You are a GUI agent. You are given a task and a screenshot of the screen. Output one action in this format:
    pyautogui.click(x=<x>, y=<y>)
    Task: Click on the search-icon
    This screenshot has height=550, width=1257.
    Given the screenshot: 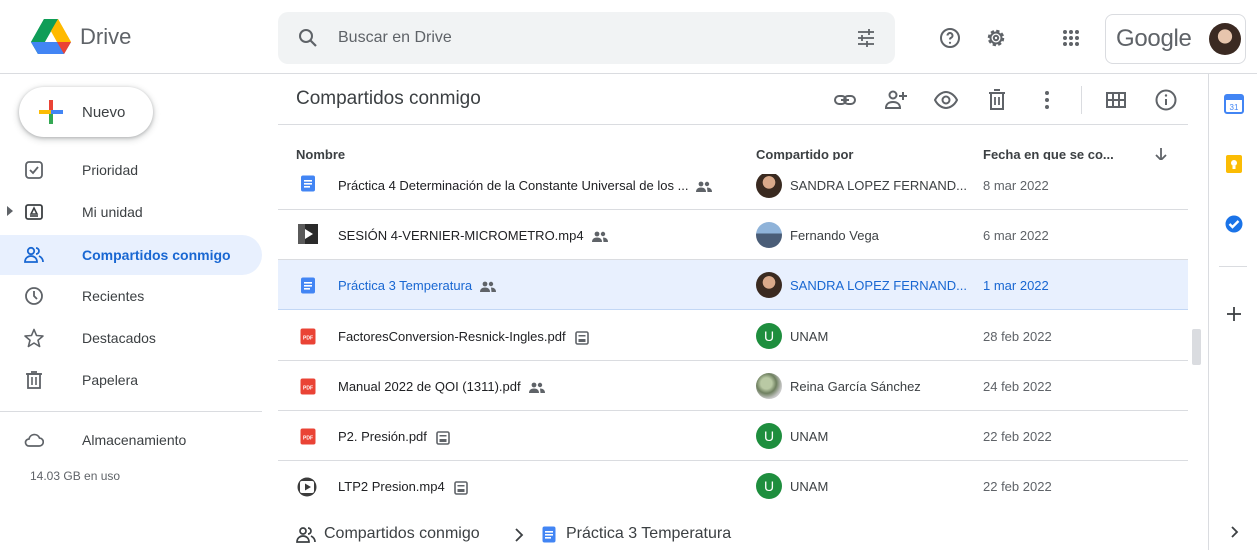 What is the action you would take?
    pyautogui.click(x=308, y=38)
    